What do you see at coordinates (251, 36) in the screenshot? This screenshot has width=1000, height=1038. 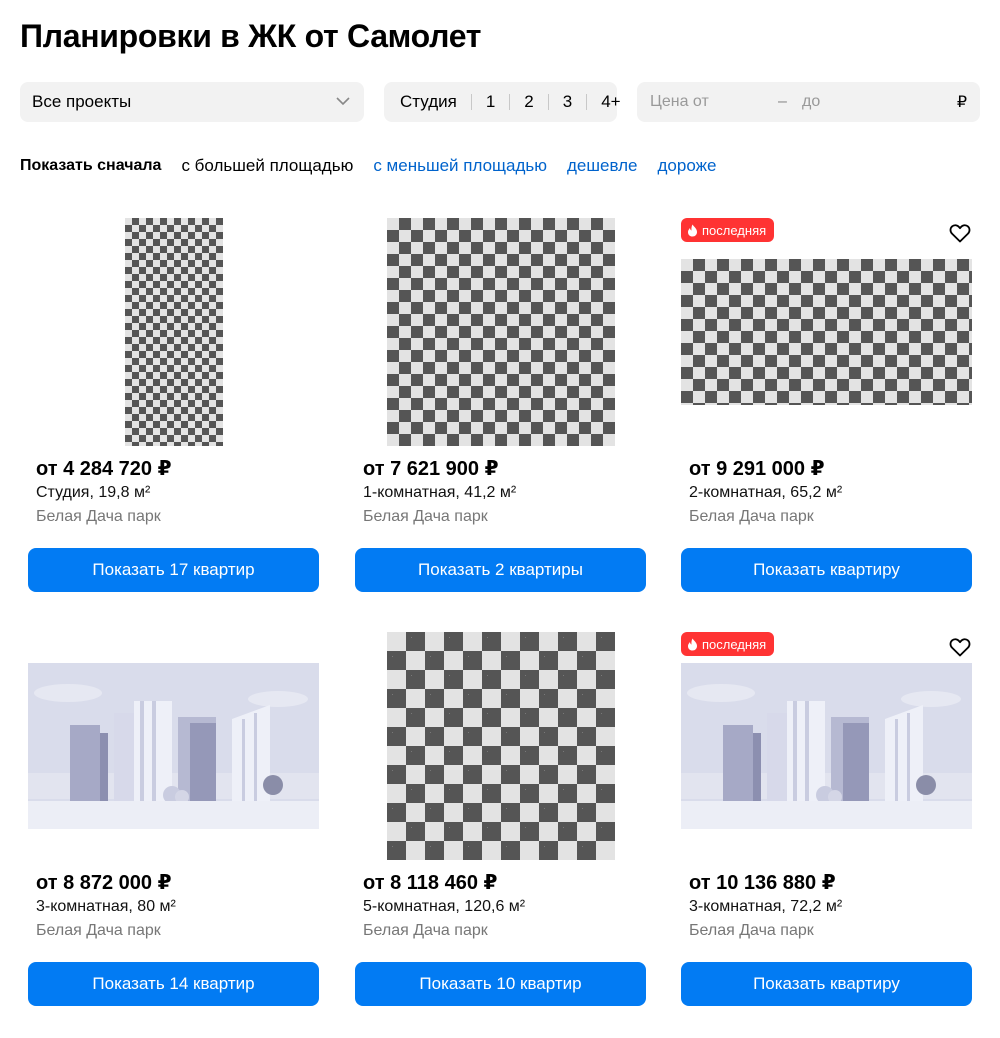 I see `page-title: Планировки в ЖК от Самолет` at bounding box center [251, 36].